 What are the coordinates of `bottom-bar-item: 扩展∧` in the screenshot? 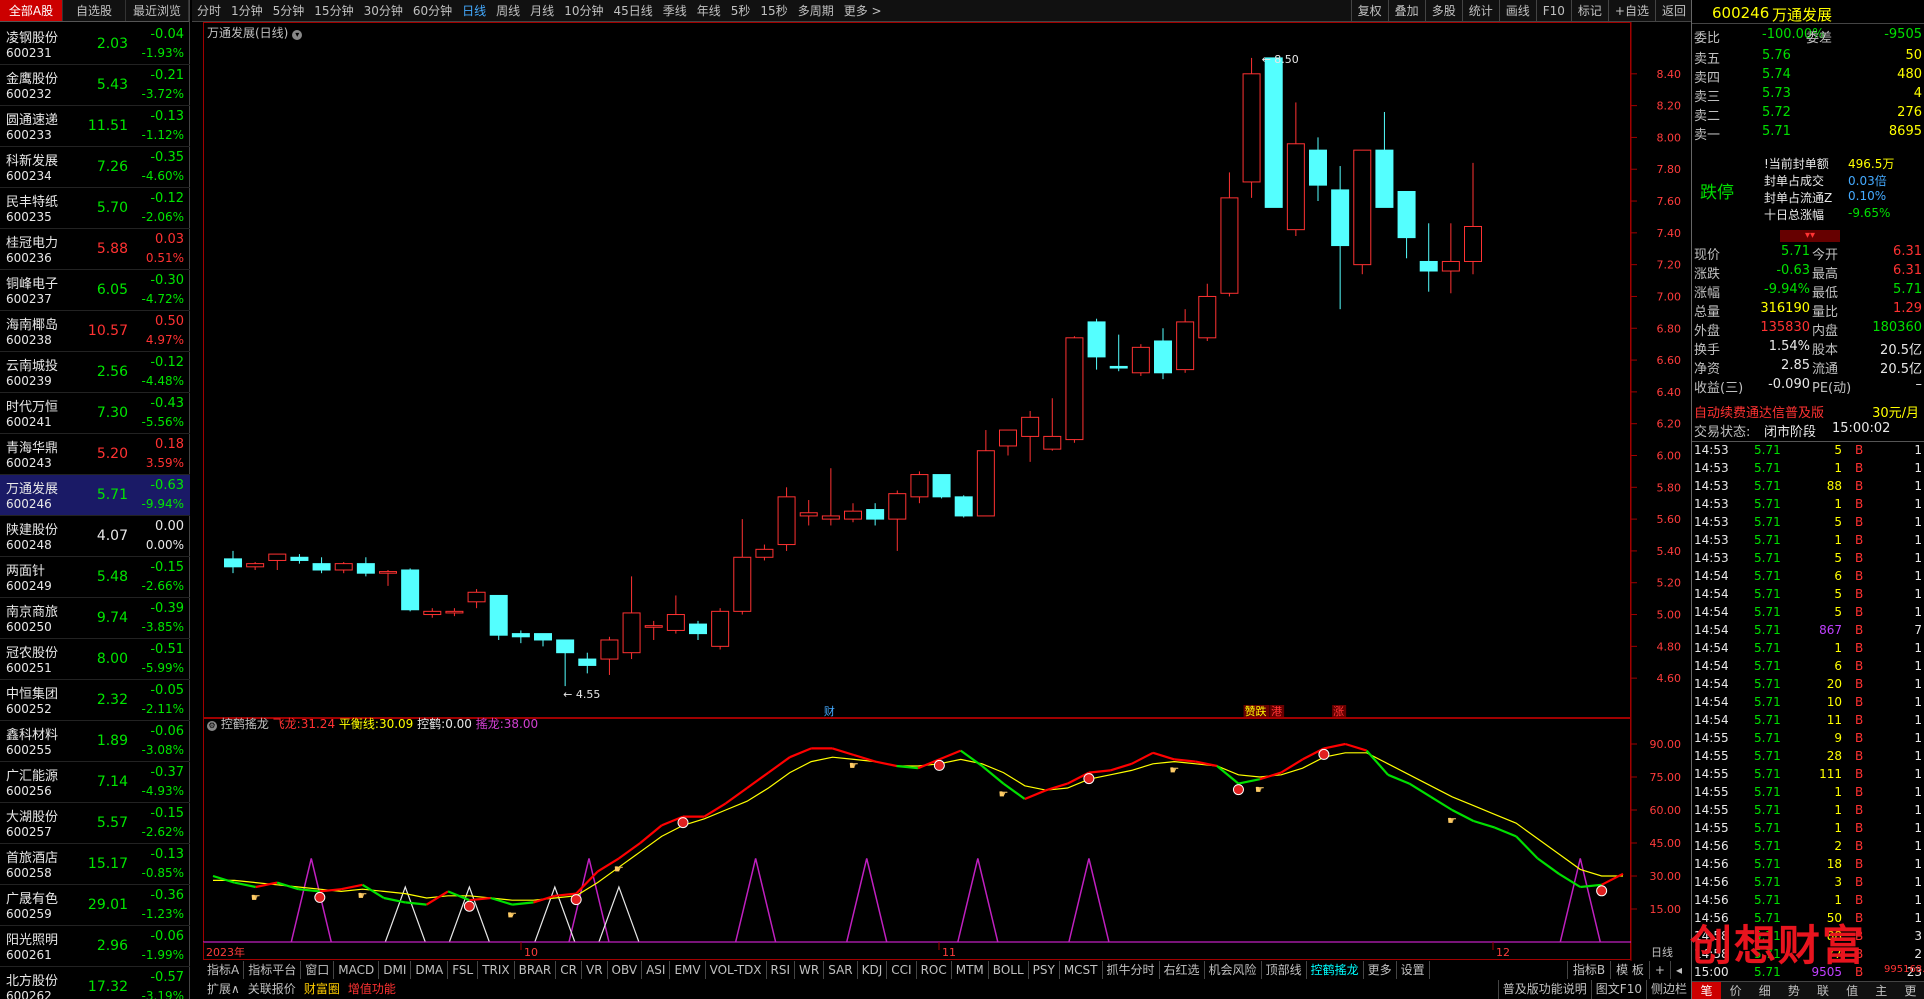 It's located at (223, 989).